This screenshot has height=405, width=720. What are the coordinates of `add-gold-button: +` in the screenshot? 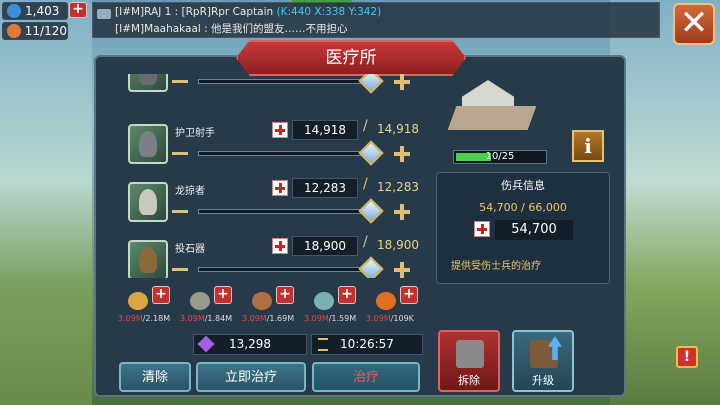 It's located at (78, 10).